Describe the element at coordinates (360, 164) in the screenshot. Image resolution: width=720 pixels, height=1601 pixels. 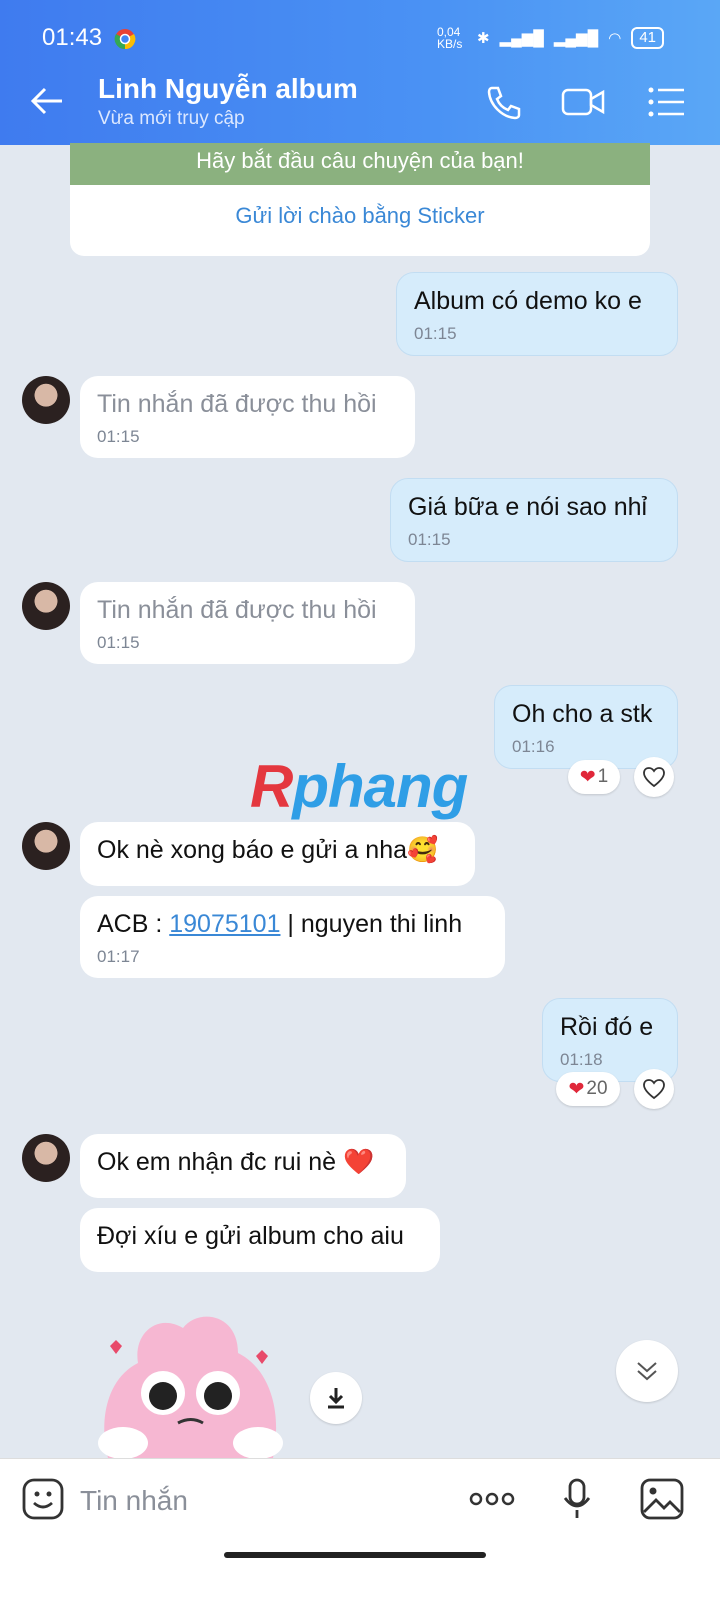
I see `intro-banner: Hãy bắt đầu câu chuyện của bạn!` at that location.